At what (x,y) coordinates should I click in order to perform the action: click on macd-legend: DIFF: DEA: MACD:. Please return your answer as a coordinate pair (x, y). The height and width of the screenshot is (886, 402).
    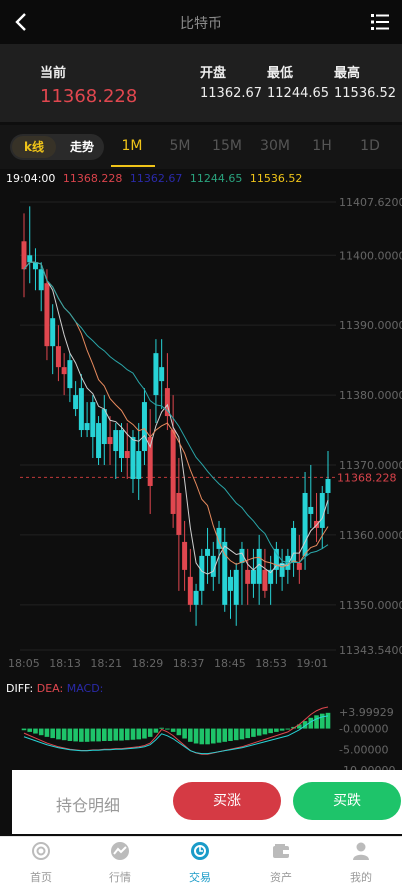
    Looking at the image, I should click on (54, 688).